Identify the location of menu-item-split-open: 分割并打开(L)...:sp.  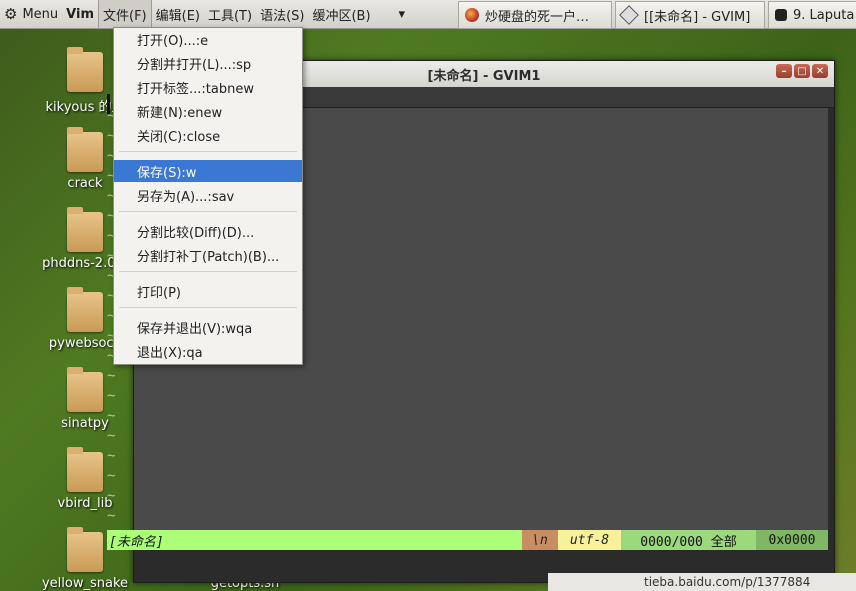
(208, 63).